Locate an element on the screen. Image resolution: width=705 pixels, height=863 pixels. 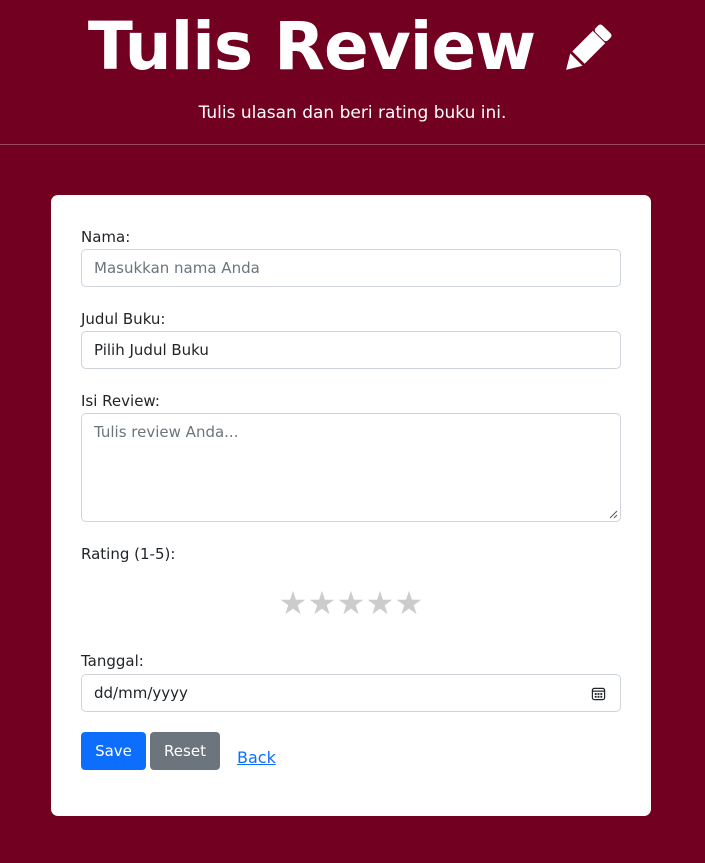
name-label: Nama: is located at coordinates (106, 237).